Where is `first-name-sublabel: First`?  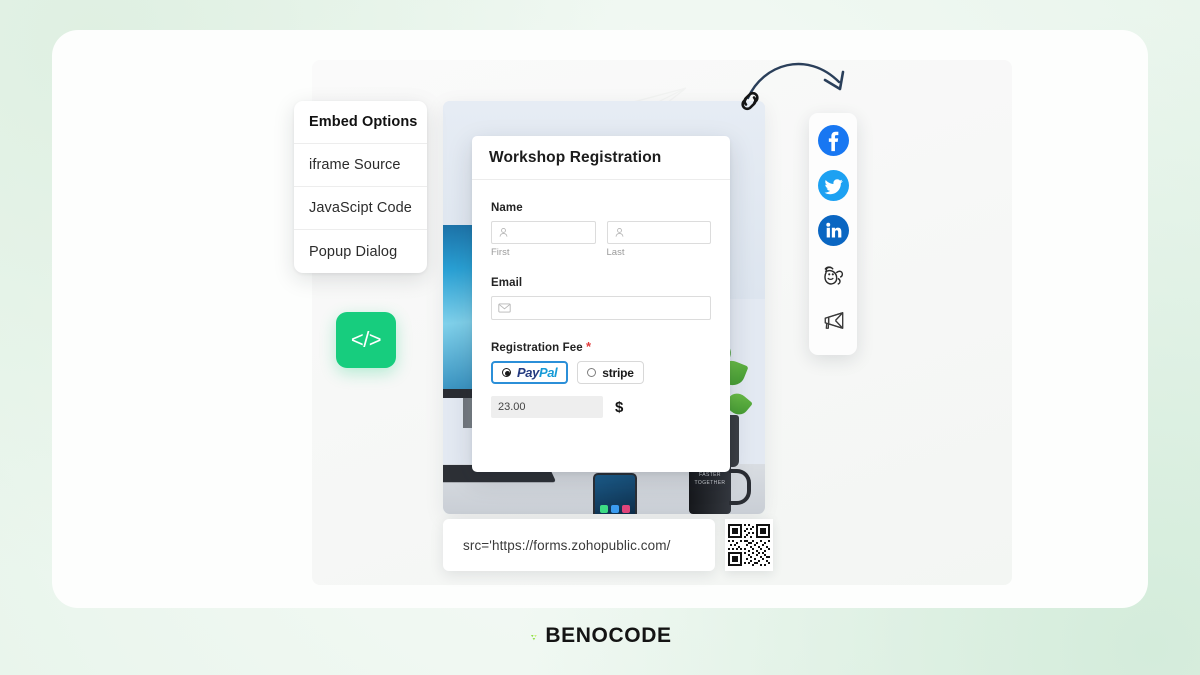 first-name-sublabel: First is located at coordinates (500, 252).